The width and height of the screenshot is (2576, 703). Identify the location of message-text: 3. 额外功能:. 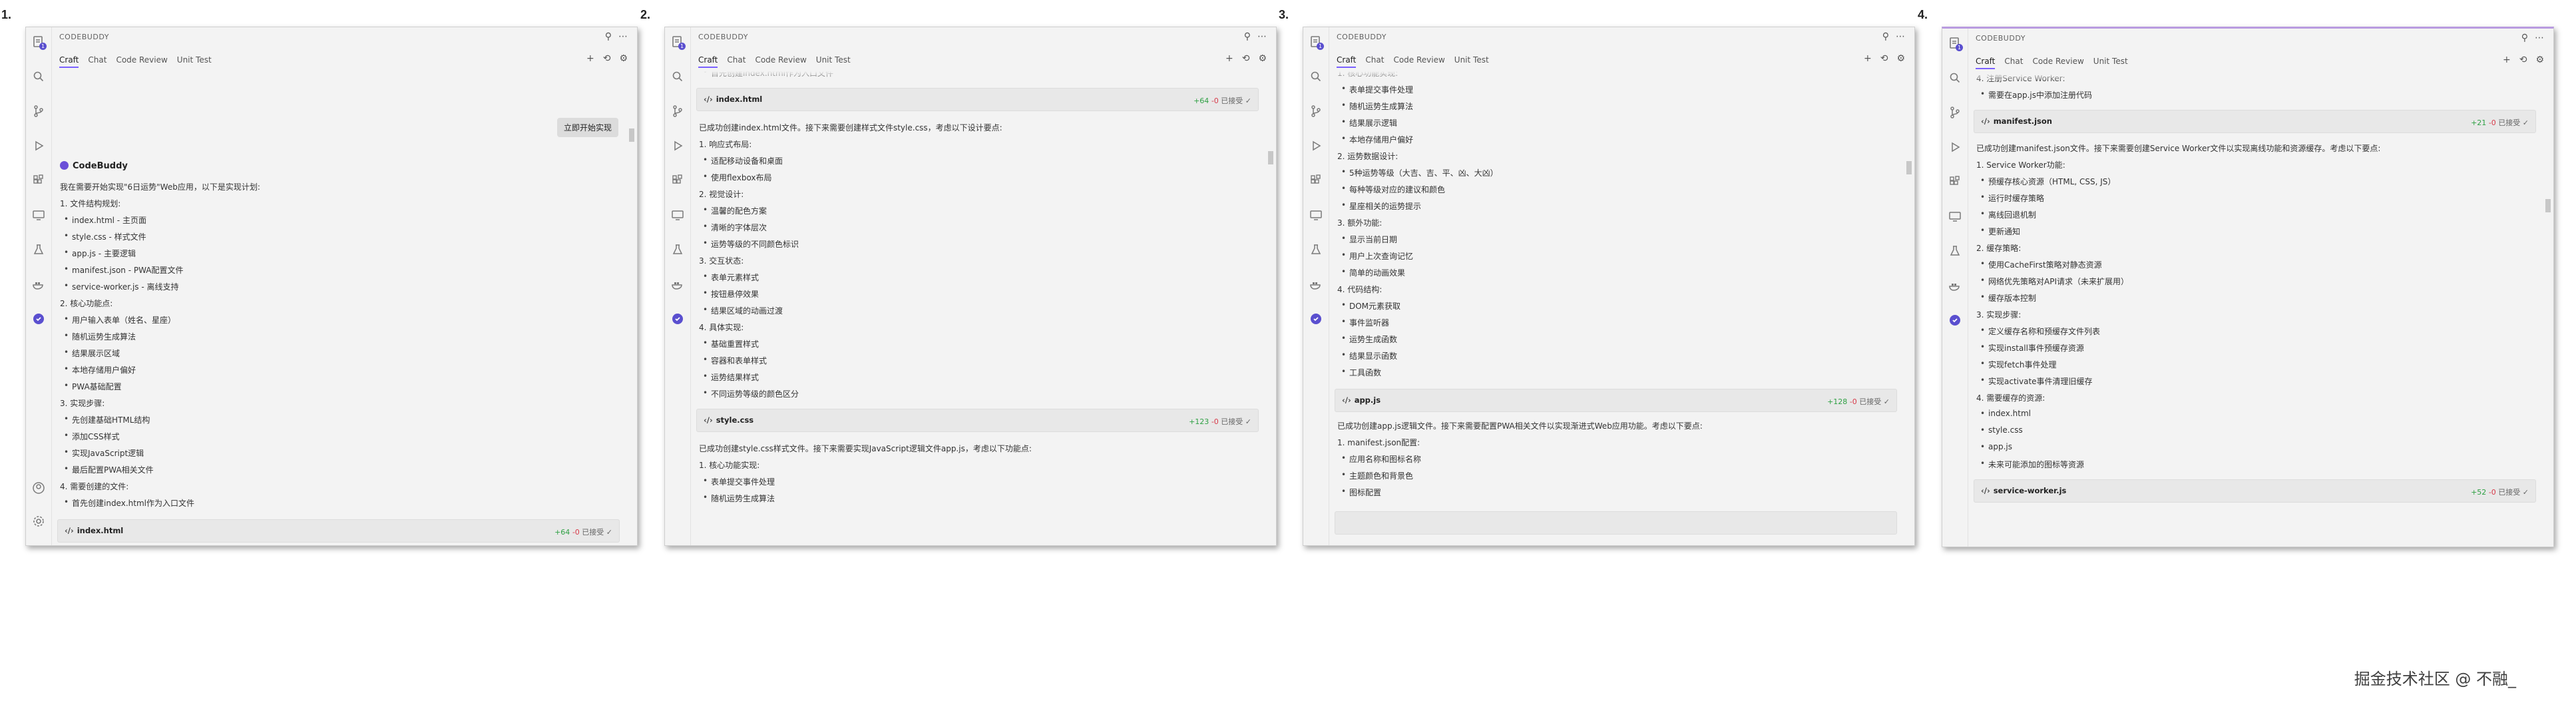
(1360, 223).